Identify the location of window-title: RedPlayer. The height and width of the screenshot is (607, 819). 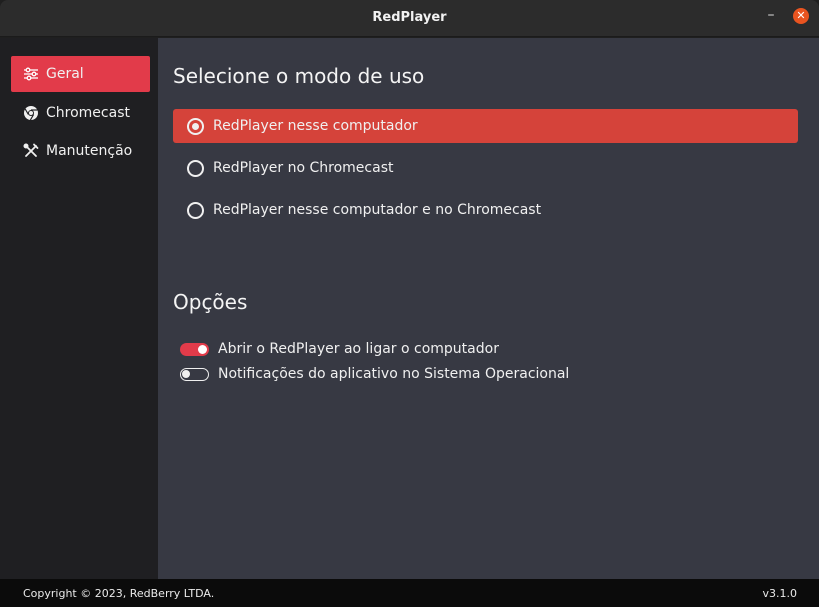
(409, 17).